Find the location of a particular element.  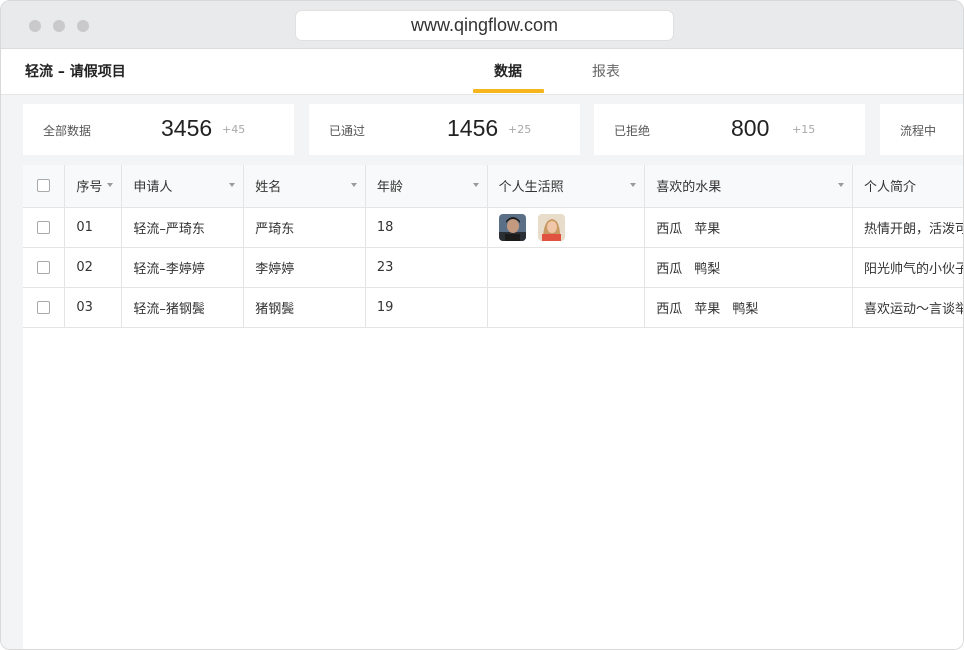

stat-delta: +15 is located at coordinates (804, 129).